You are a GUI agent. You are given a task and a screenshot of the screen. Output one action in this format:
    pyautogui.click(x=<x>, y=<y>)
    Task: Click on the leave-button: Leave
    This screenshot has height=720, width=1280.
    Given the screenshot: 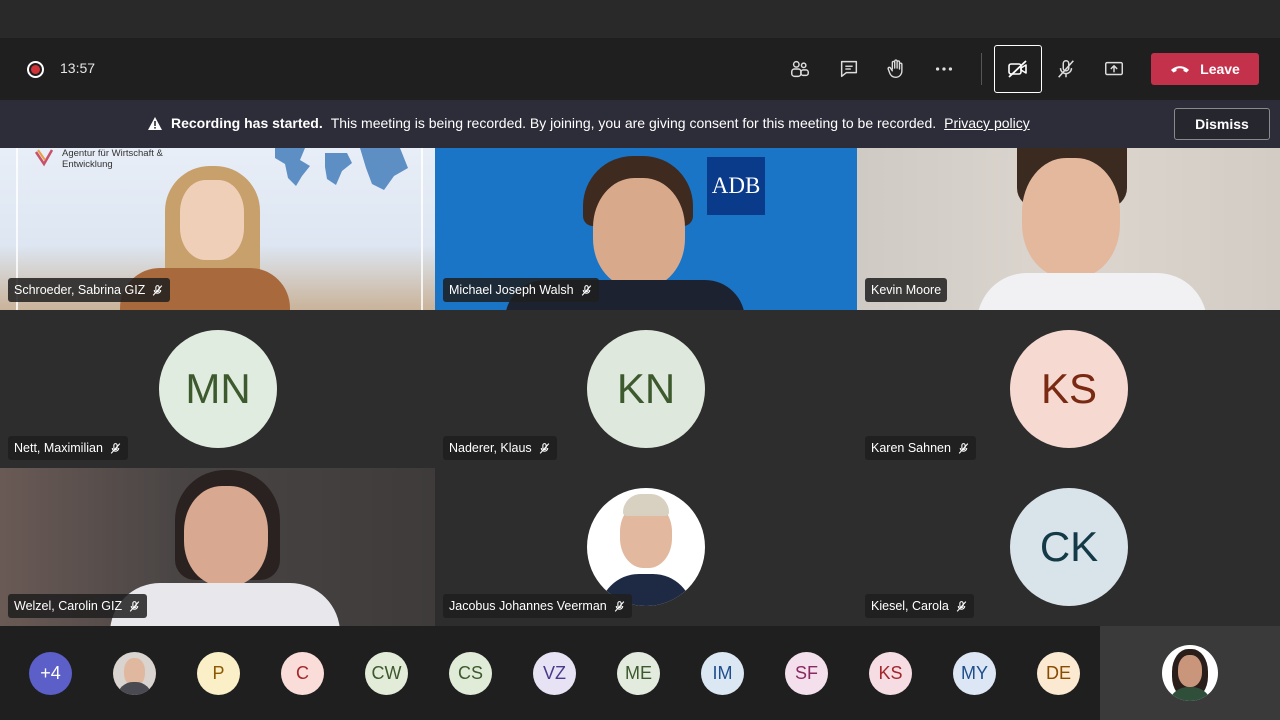 What is the action you would take?
    pyautogui.click(x=1205, y=69)
    